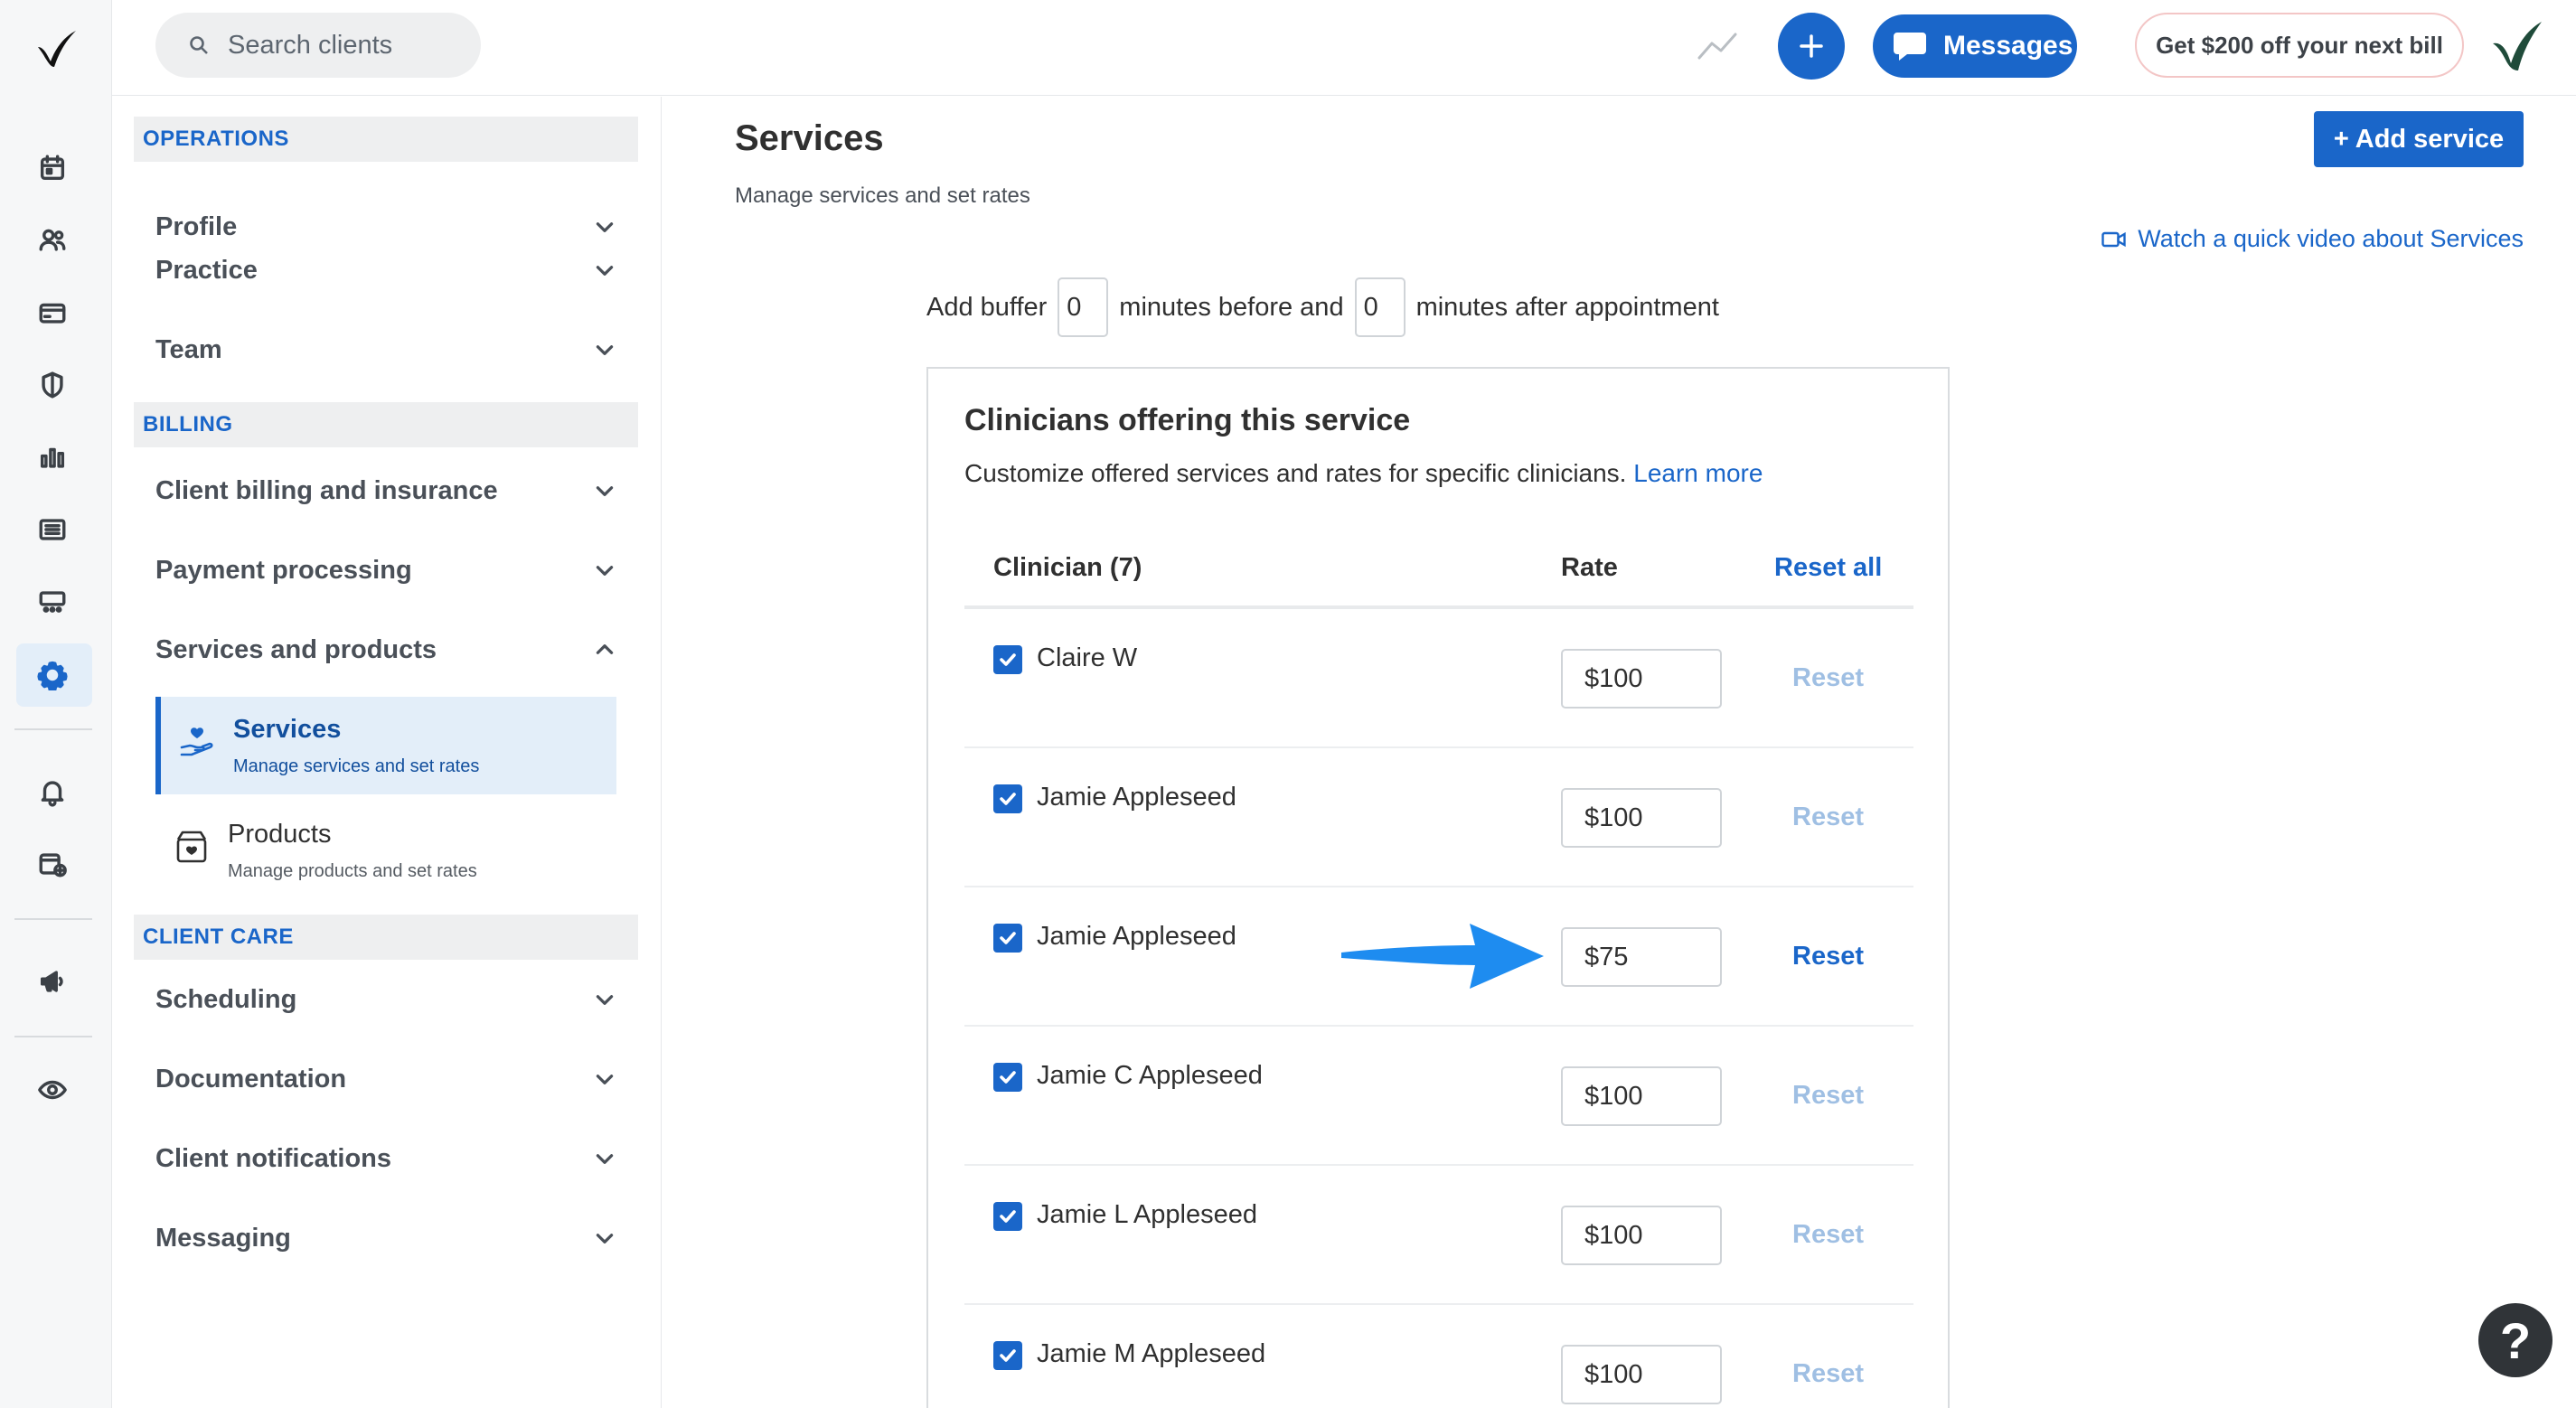  What do you see at coordinates (390, 1158) in the screenshot?
I see `nav-item-client-notifications: Client notifications` at bounding box center [390, 1158].